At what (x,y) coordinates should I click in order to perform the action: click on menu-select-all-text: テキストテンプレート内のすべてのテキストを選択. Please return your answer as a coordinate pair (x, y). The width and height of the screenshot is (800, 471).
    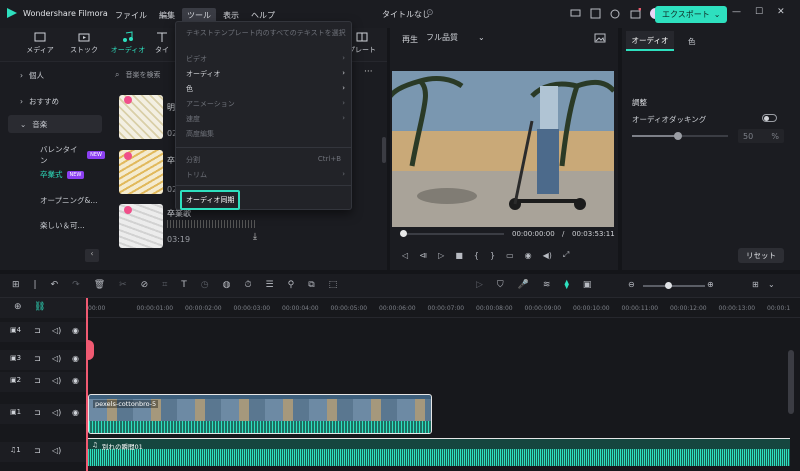
    Looking at the image, I should click on (266, 33).